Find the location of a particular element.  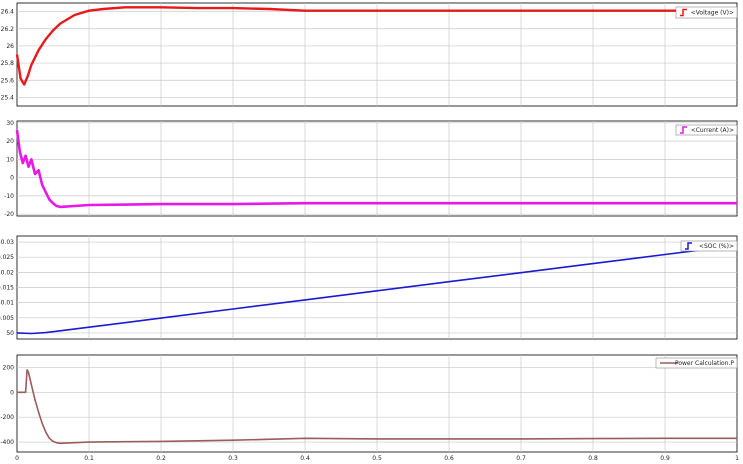

y-tick-label: 30 is located at coordinates (10, 123).